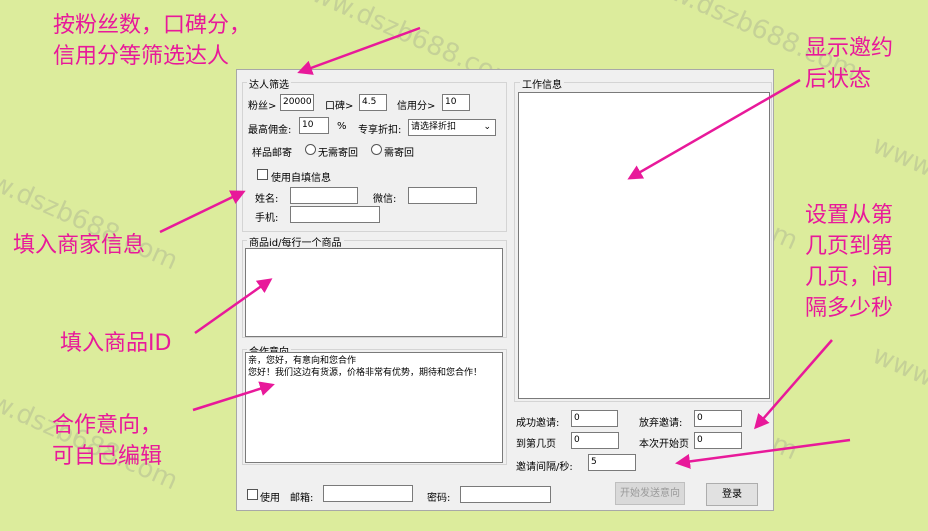 The height and width of the screenshot is (531, 928). Describe the element at coordinates (342, 126) in the screenshot. I see `percent-label: %` at that location.